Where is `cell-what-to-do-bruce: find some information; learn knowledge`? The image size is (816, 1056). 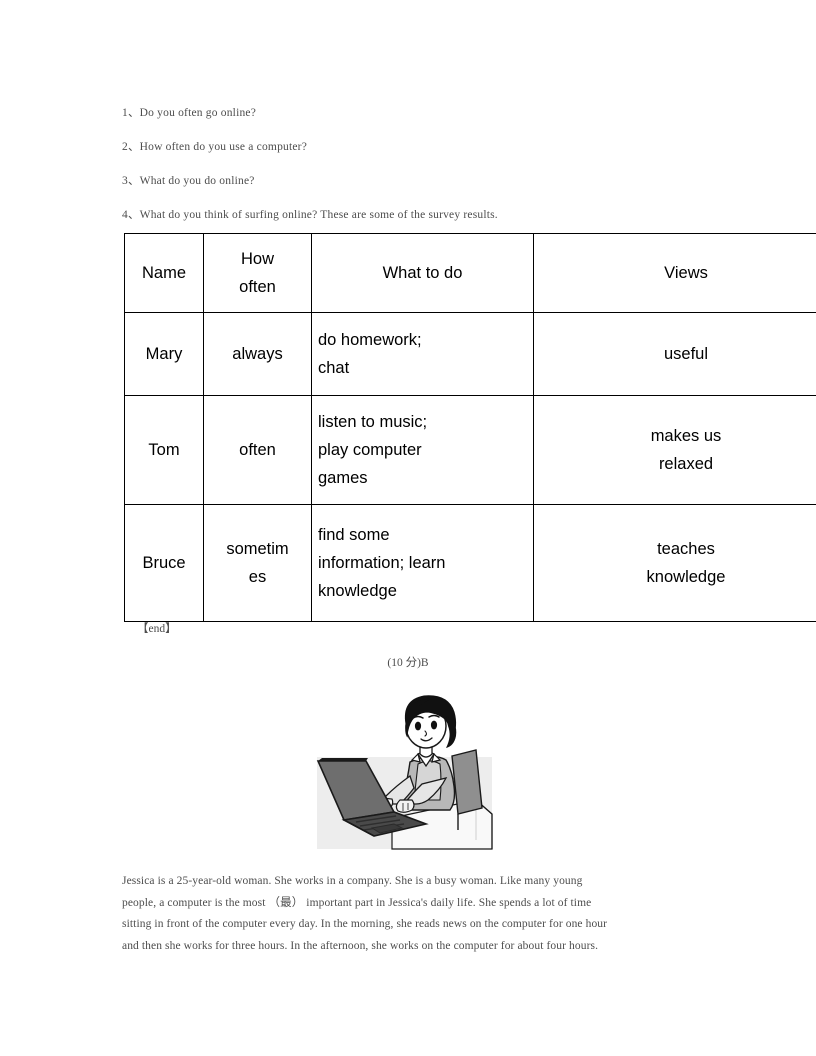
cell-what-to-do-bruce: find some information; learn knowledge is located at coordinates (422, 563).